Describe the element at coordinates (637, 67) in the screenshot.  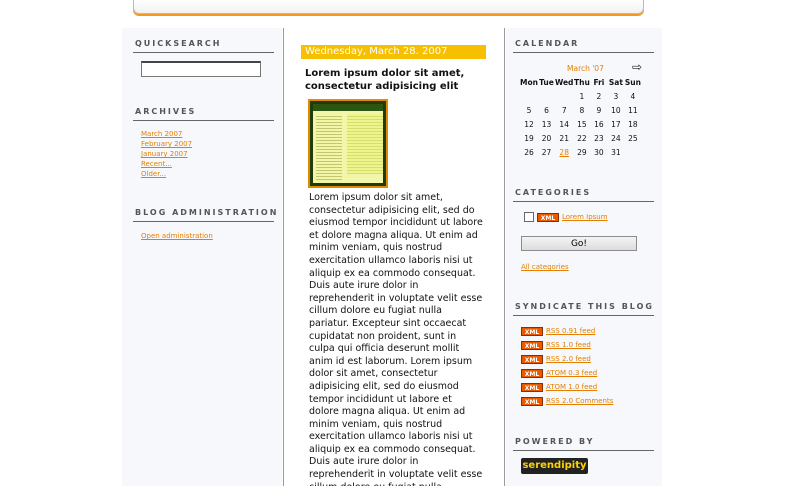
I see `arrow-right-icon: ⇨` at that location.